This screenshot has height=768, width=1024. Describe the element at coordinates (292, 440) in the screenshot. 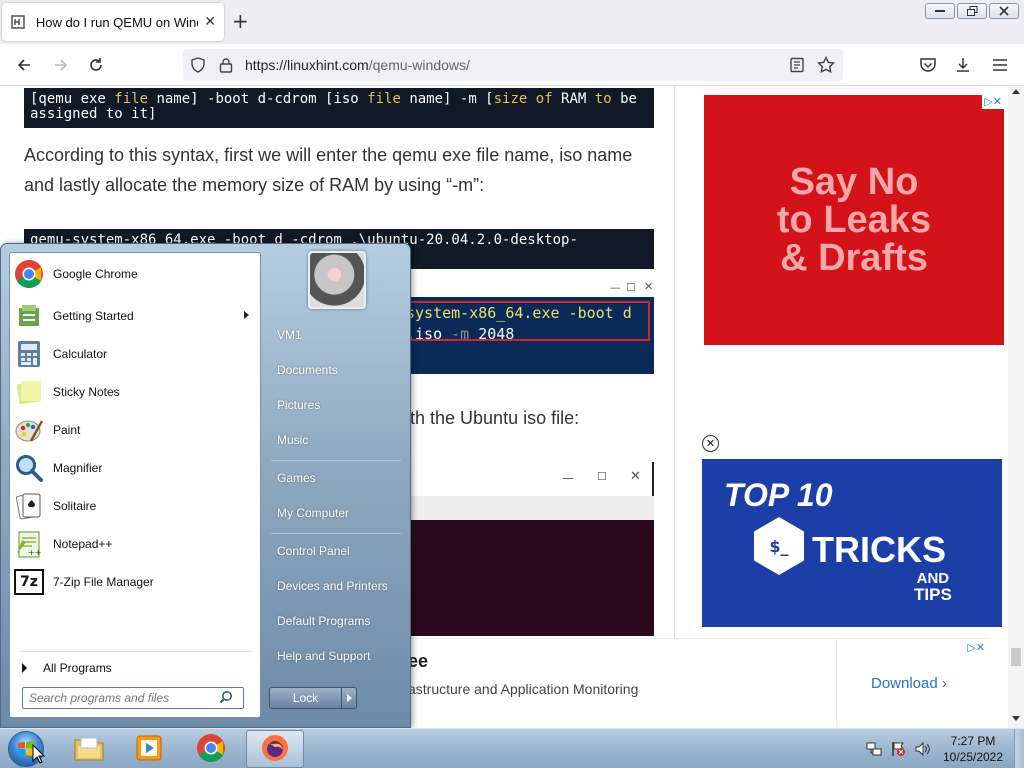

I see `start-link-music: Music` at that location.